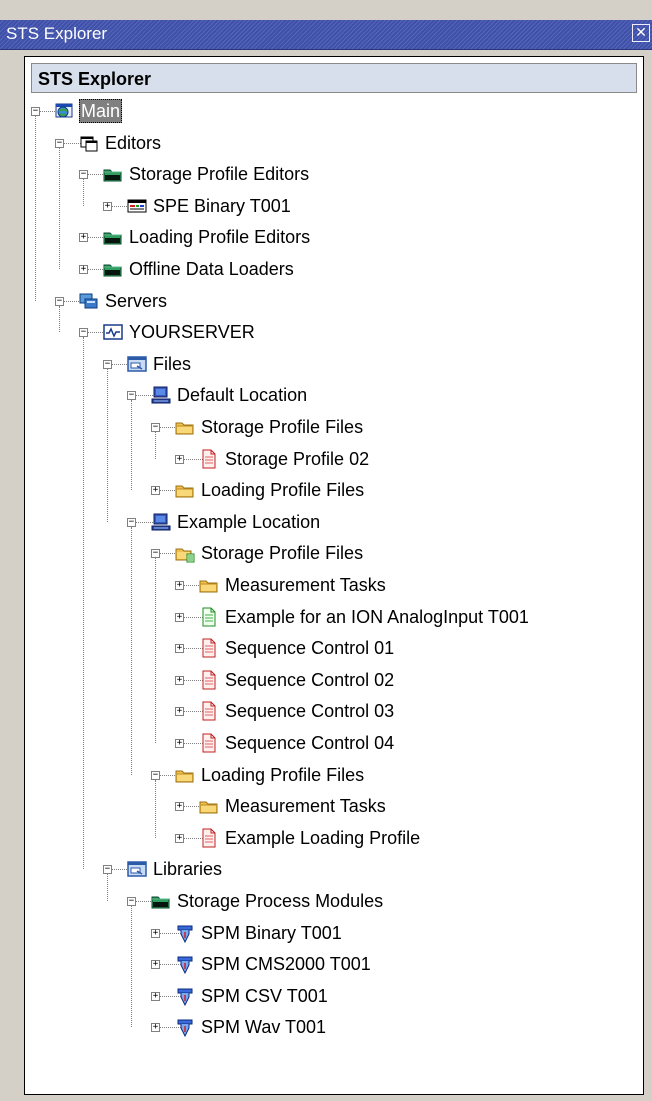 This screenshot has width=652, height=1101. I want to click on tree-node-label: Loading Profile Files, so click(283, 774).